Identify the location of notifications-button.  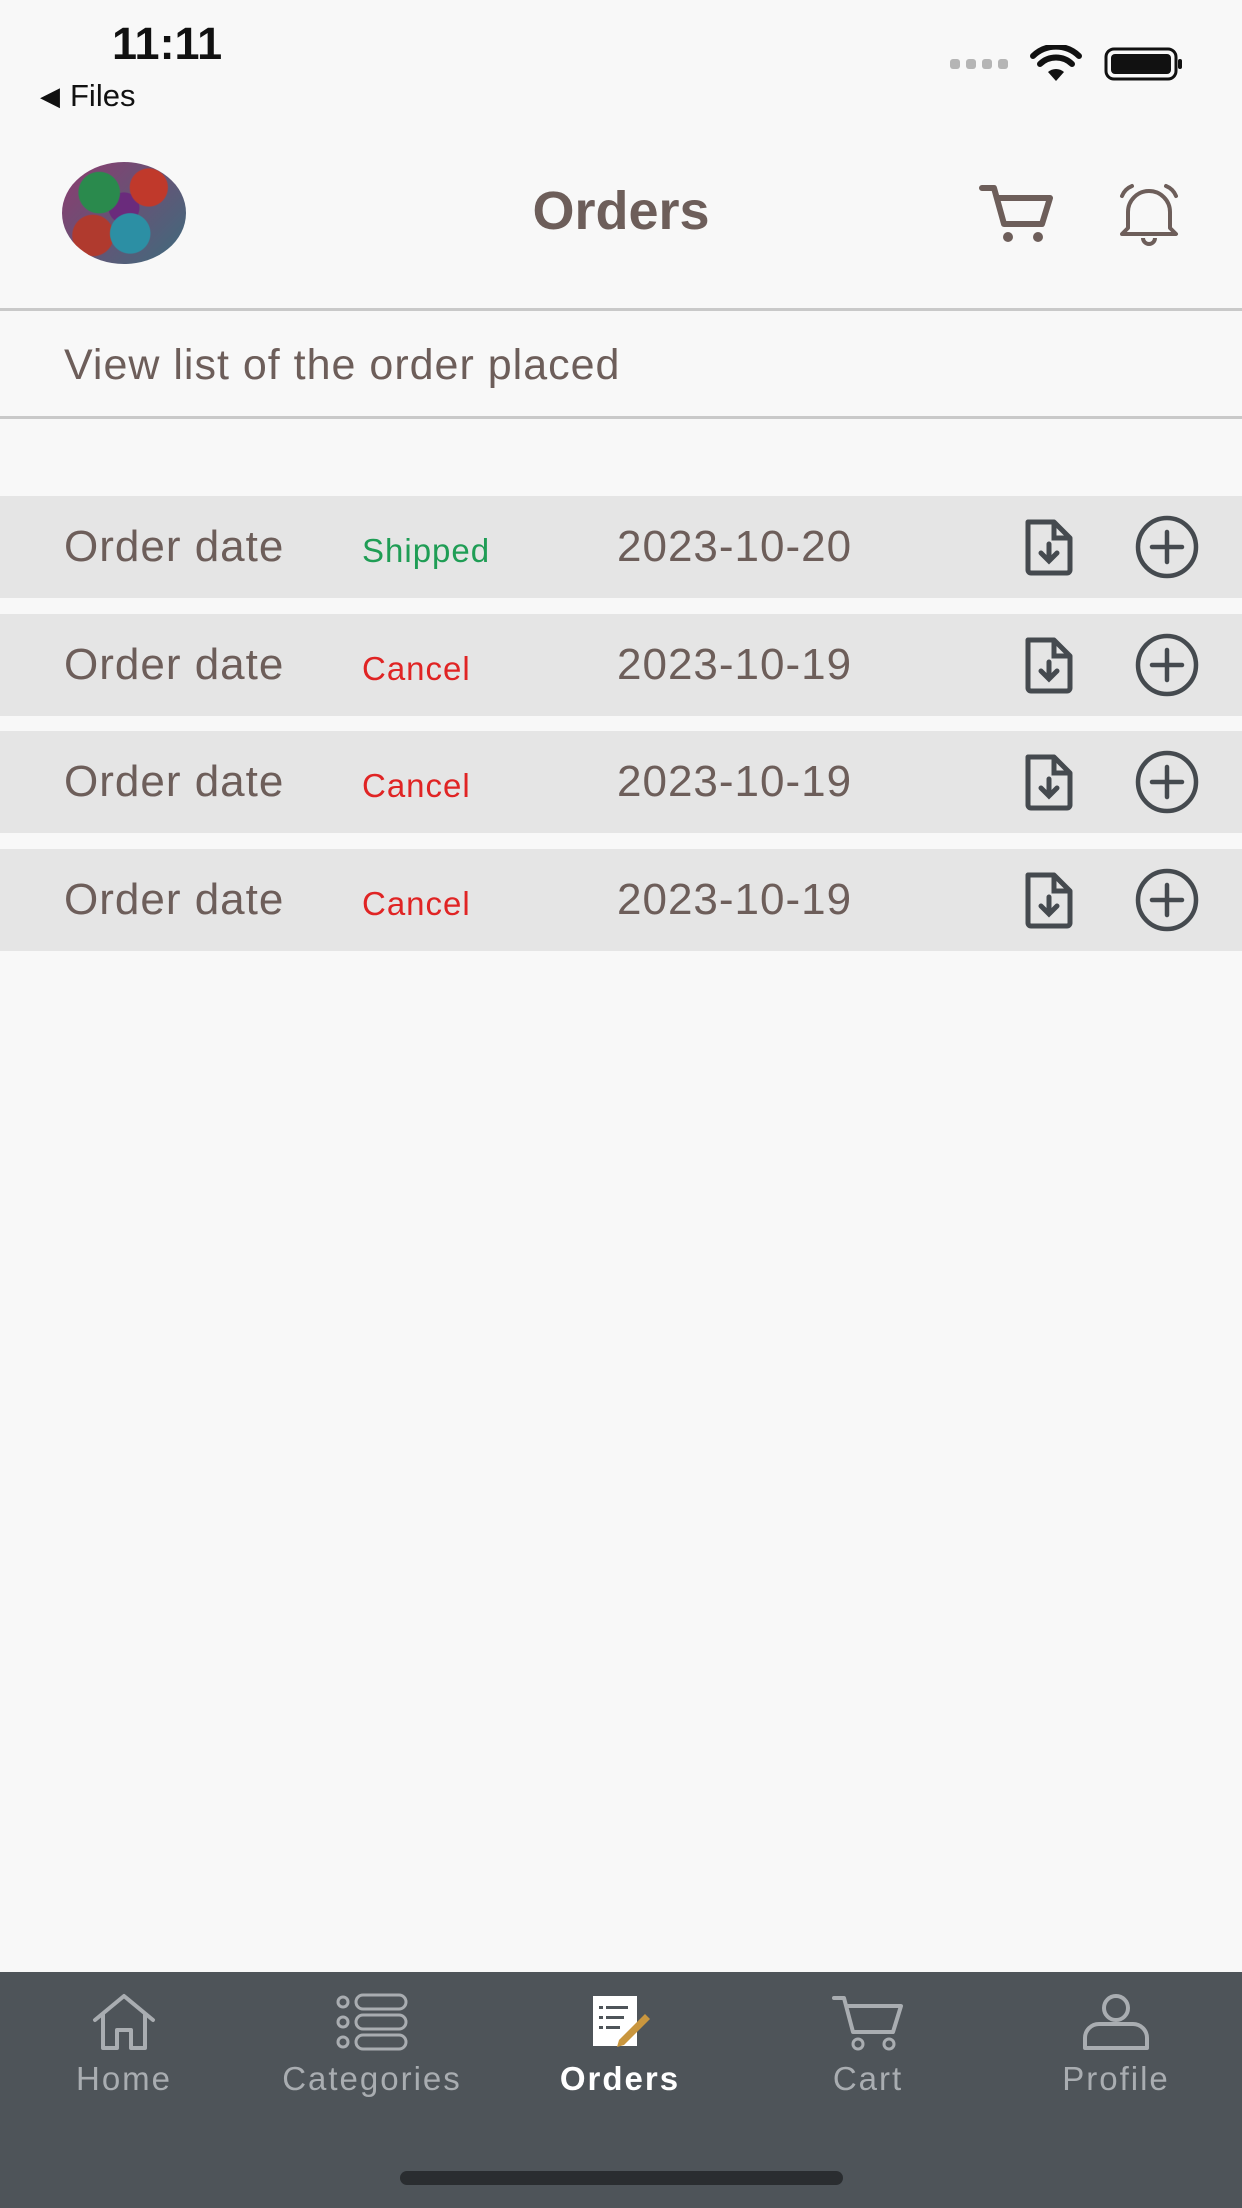
(1149, 214).